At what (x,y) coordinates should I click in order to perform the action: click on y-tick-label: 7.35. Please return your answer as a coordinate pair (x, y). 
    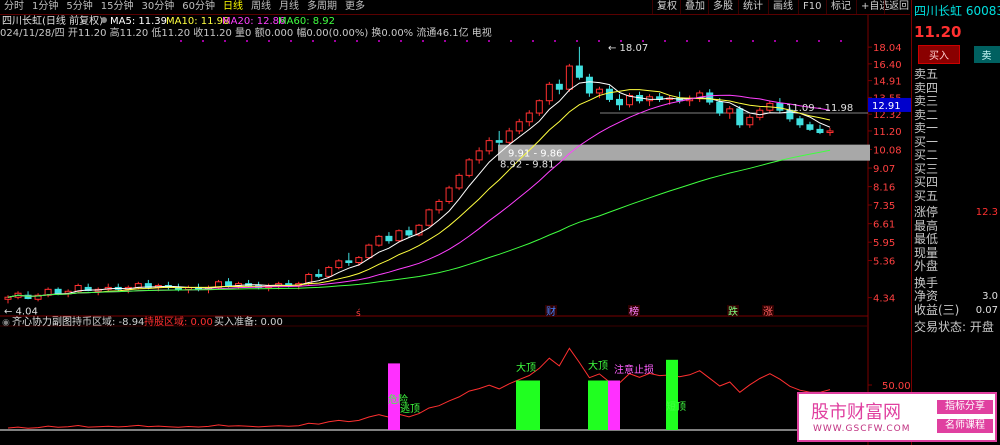
    Looking at the image, I should click on (884, 206).